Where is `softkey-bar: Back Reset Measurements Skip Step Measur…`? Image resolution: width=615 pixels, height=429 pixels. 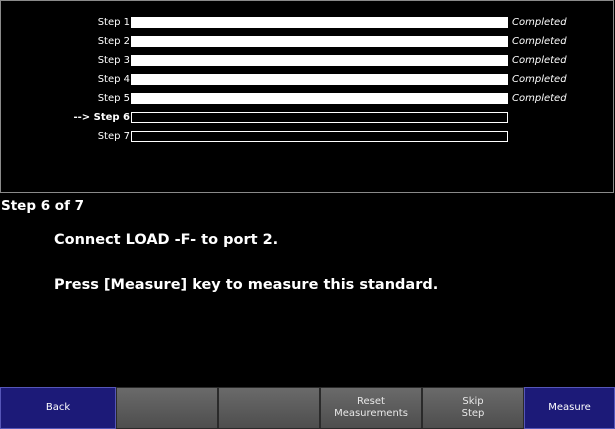 softkey-bar: Back Reset Measurements Skip Step Measur… is located at coordinates (307, 408).